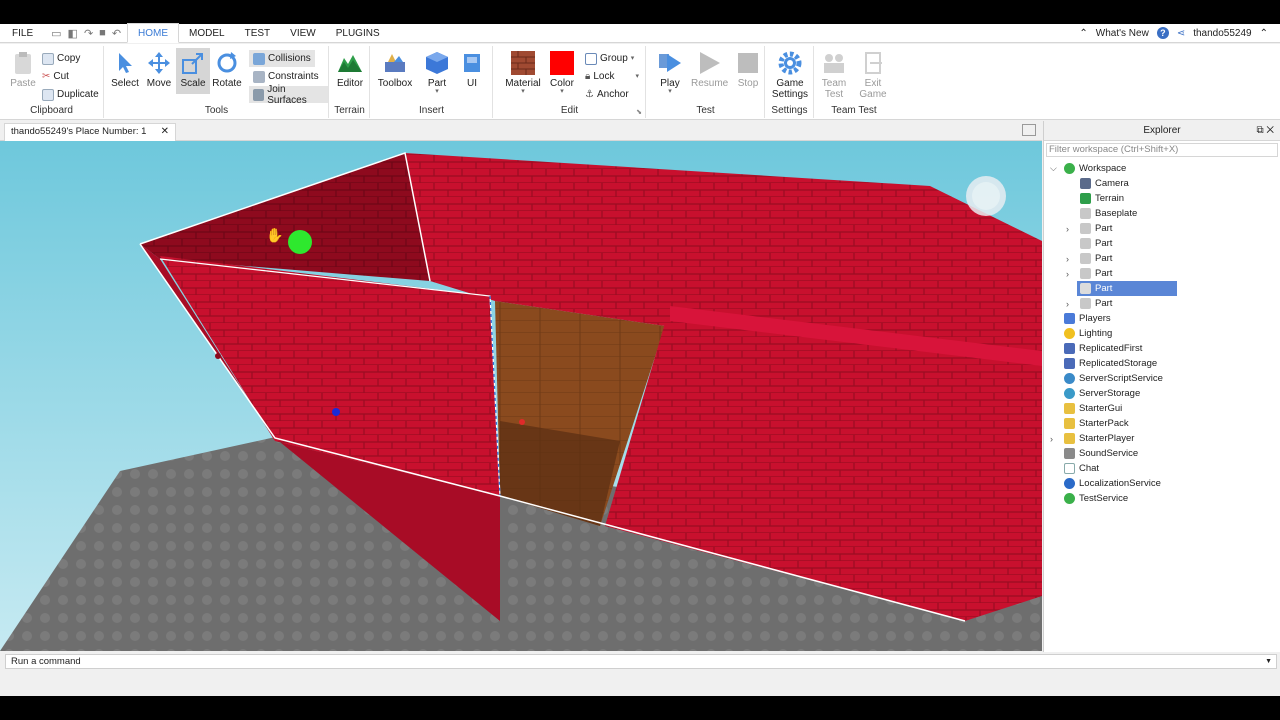 The width and height of the screenshot is (1280, 720). What do you see at coordinates (1113, 378) in the screenshot?
I see `tree-item-serverscriptservice: ServerScriptService` at bounding box center [1113, 378].